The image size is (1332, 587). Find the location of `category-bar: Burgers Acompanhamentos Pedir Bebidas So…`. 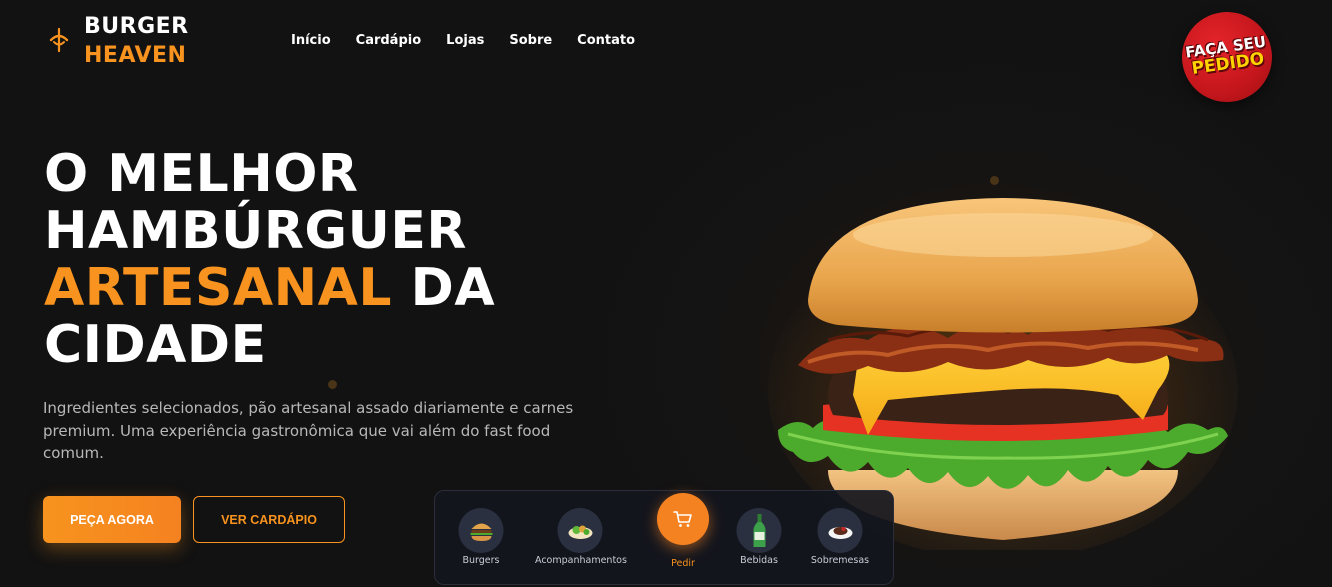

category-bar: Burgers Acompanhamentos Pedir Bebidas So… is located at coordinates (664, 537).